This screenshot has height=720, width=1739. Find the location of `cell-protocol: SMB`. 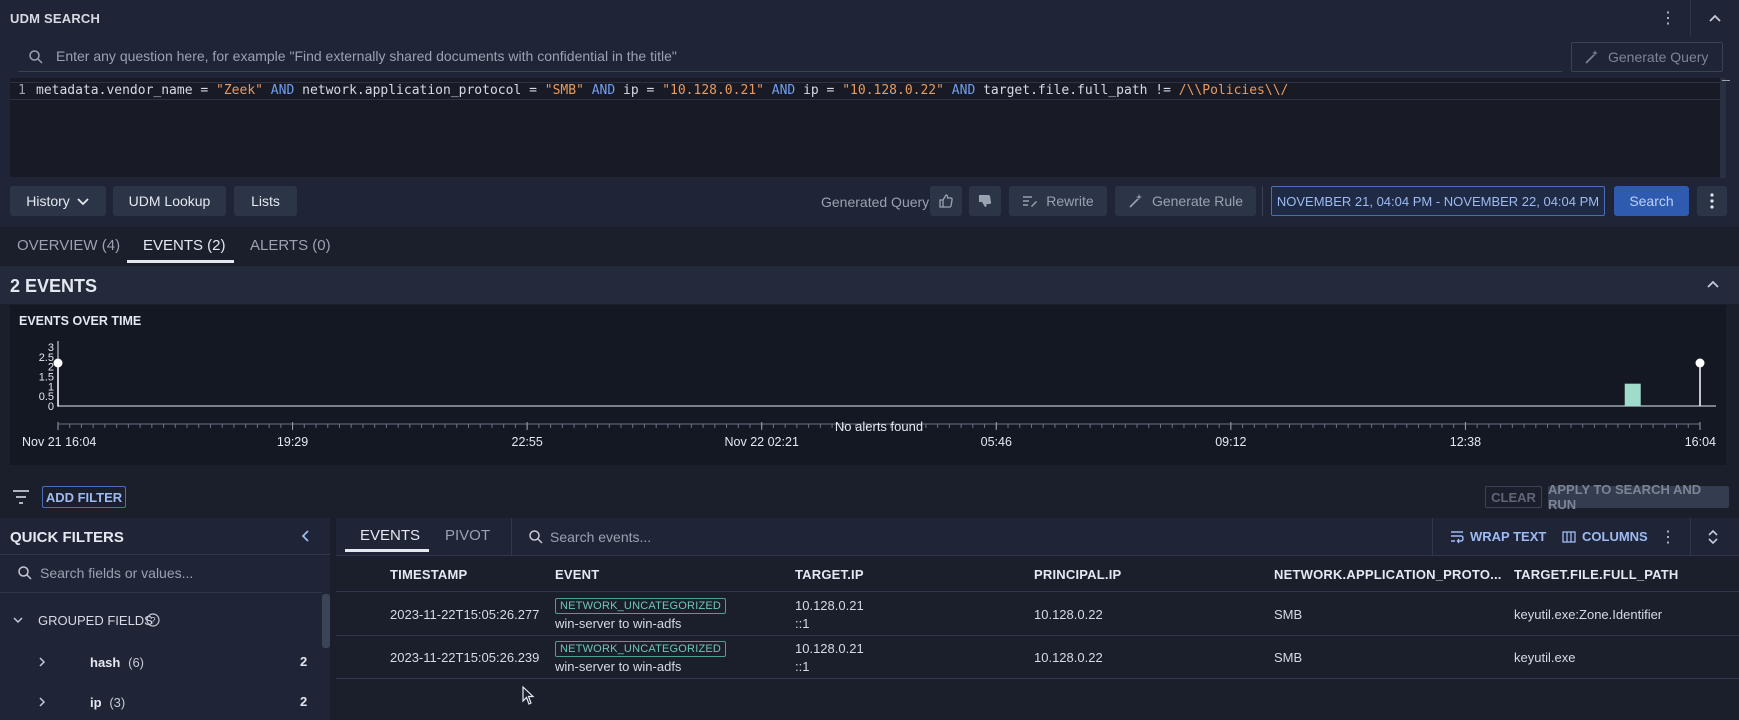

cell-protocol: SMB is located at coordinates (1288, 614).